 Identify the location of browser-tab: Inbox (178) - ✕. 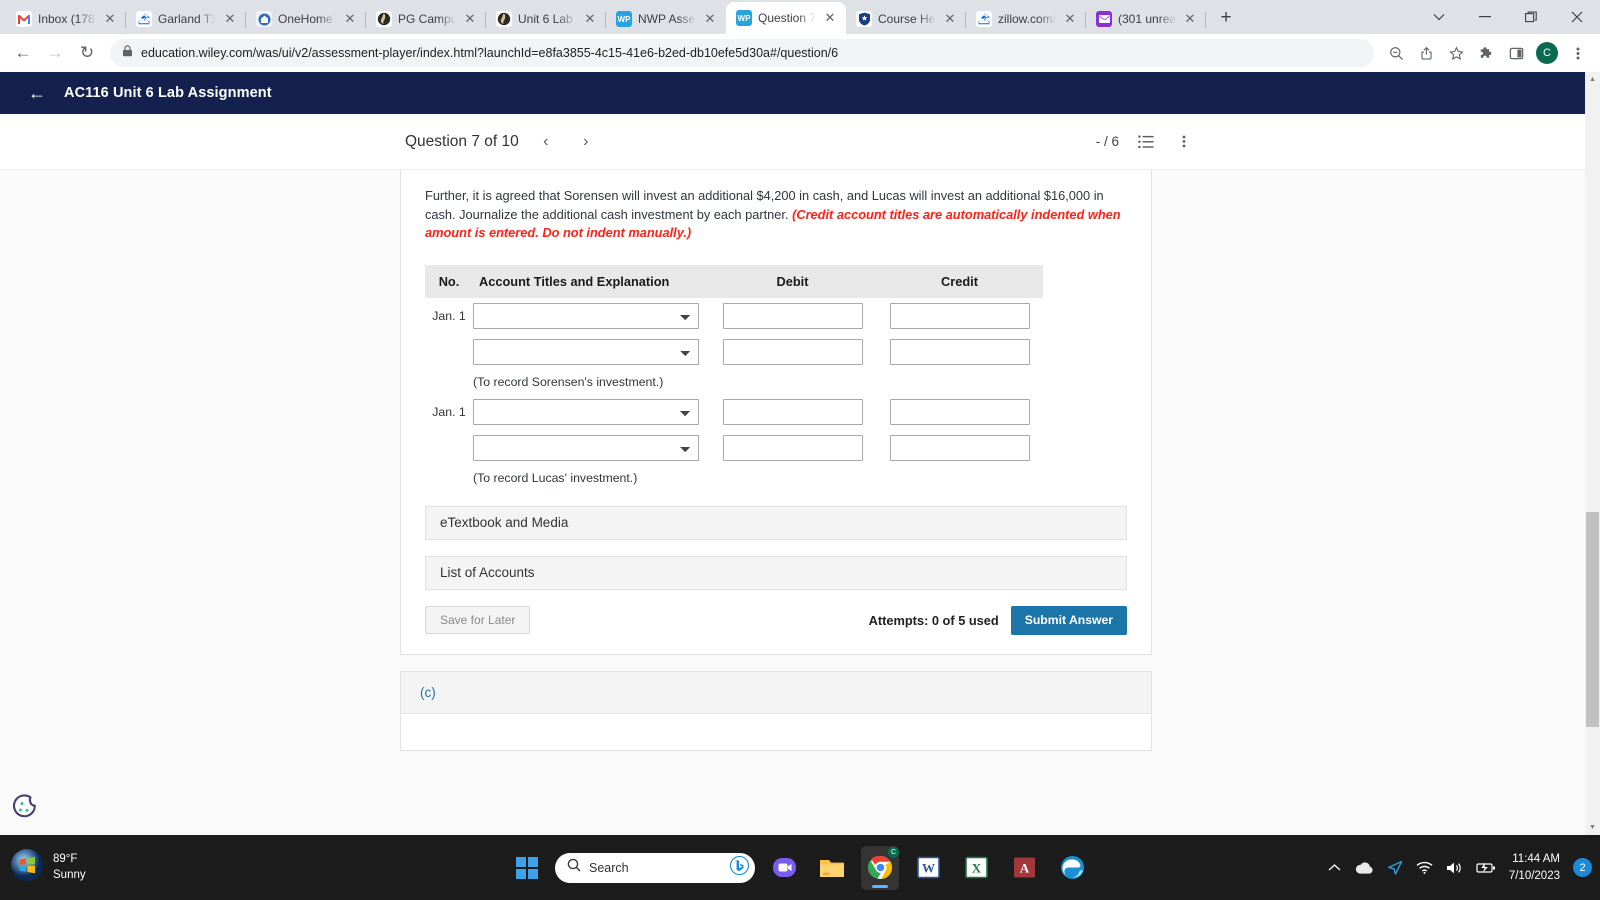
(66, 19).